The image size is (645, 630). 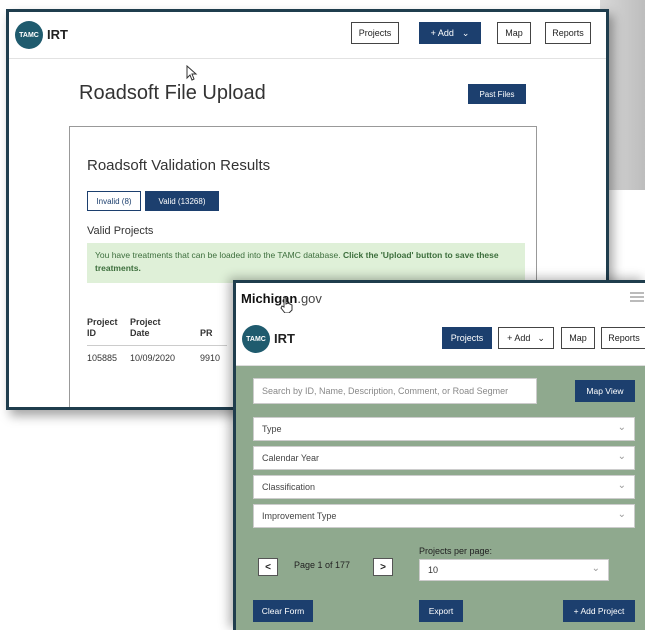 What do you see at coordinates (283, 611) in the screenshot?
I see `clear-form-button: Clear Form` at bounding box center [283, 611].